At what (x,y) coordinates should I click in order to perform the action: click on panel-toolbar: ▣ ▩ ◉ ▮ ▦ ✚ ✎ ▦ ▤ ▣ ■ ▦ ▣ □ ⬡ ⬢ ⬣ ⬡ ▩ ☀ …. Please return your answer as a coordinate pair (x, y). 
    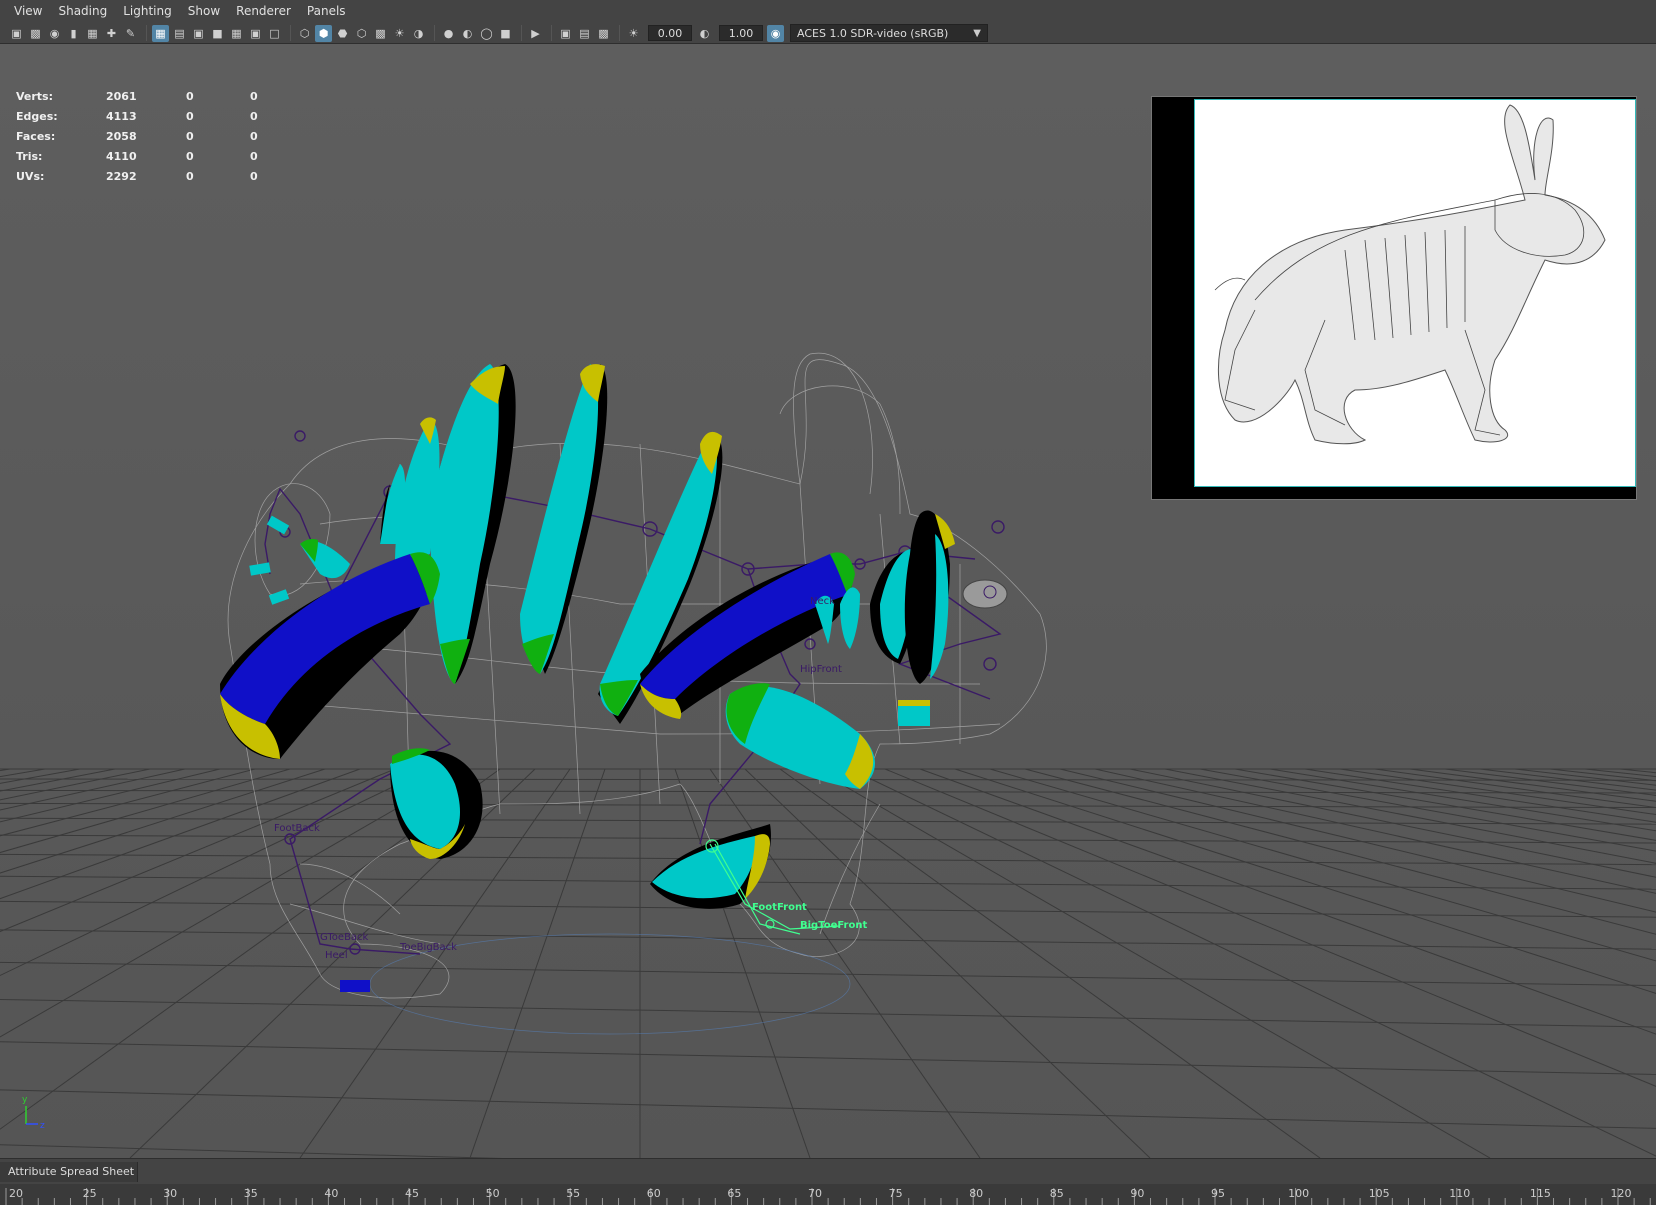
    Looking at the image, I should click on (828, 33).